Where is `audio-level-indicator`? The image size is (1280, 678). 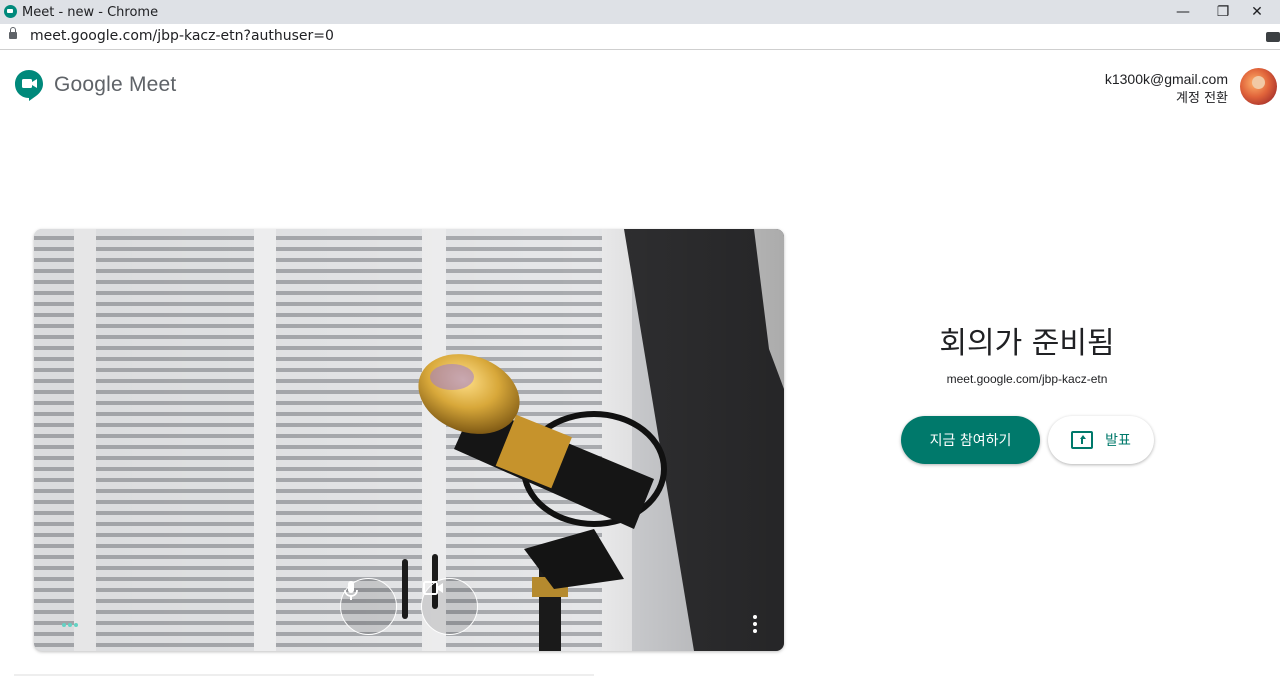 audio-level-indicator is located at coordinates (72, 626).